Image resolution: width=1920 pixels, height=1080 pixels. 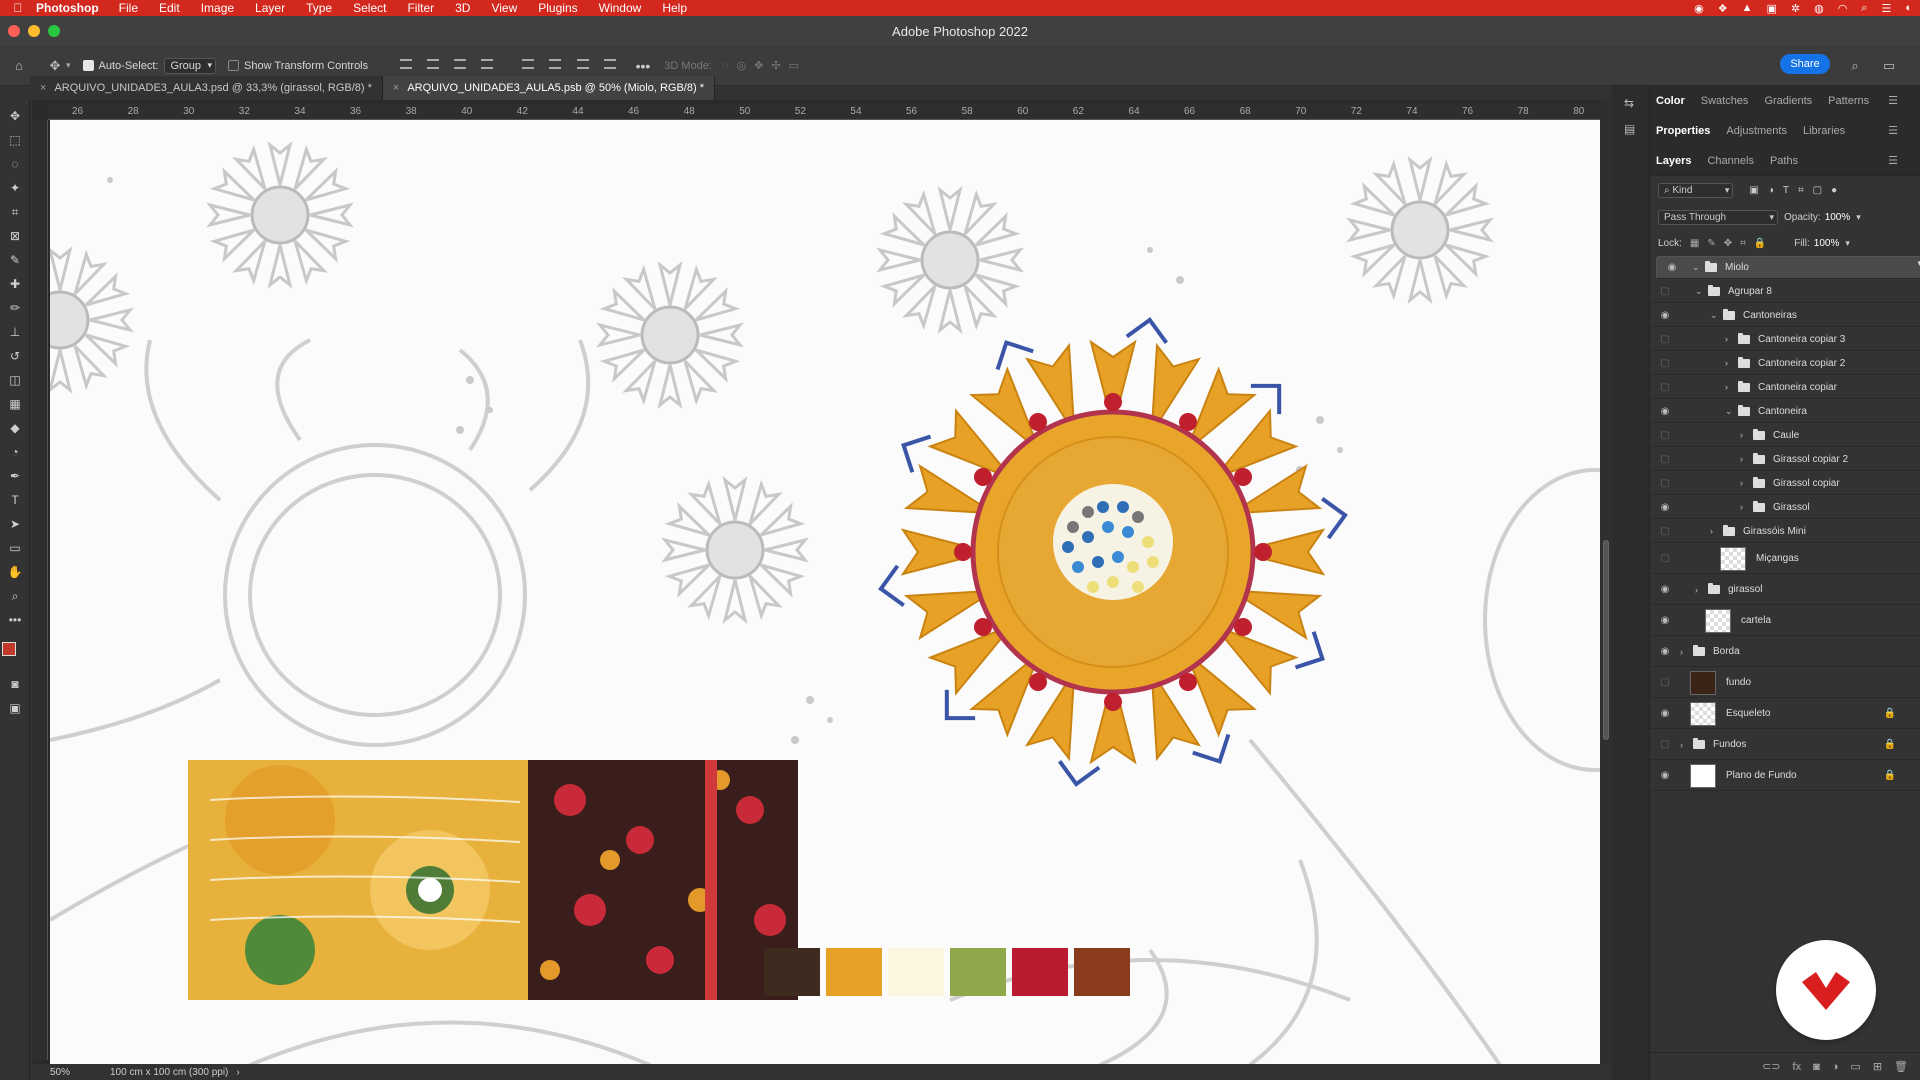 What do you see at coordinates (462, 8) in the screenshot?
I see `menu-3d: 3D` at bounding box center [462, 8].